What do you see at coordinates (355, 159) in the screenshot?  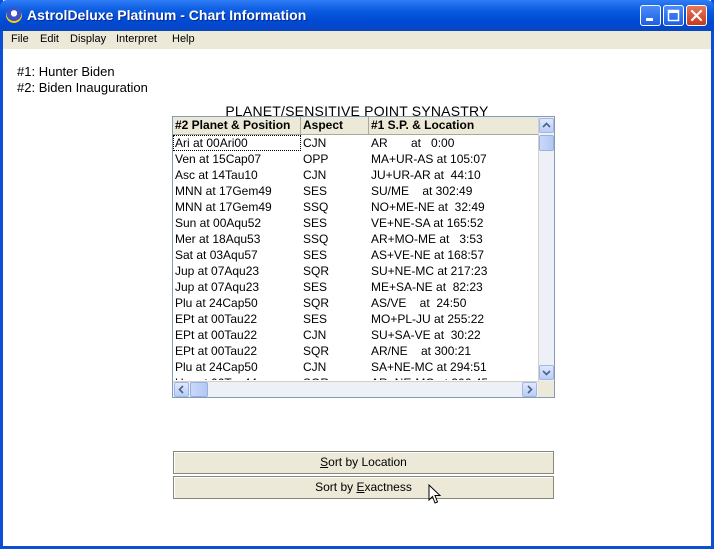 I see `table-row: Ven at 15Cap07 OPP MA+UR-AS at 105:07` at bounding box center [355, 159].